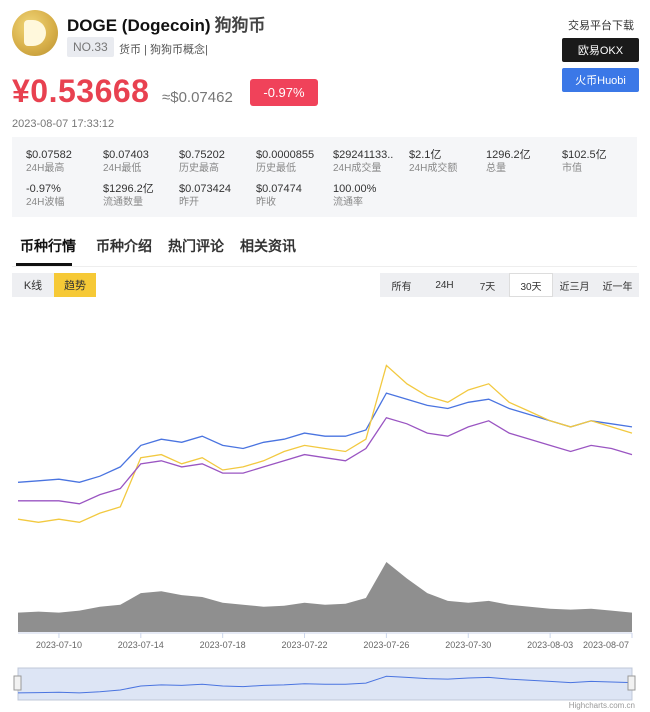  What do you see at coordinates (75, 285) in the screenshot?
I see `trend-button: 趋势` at bounding box center [75, 285].